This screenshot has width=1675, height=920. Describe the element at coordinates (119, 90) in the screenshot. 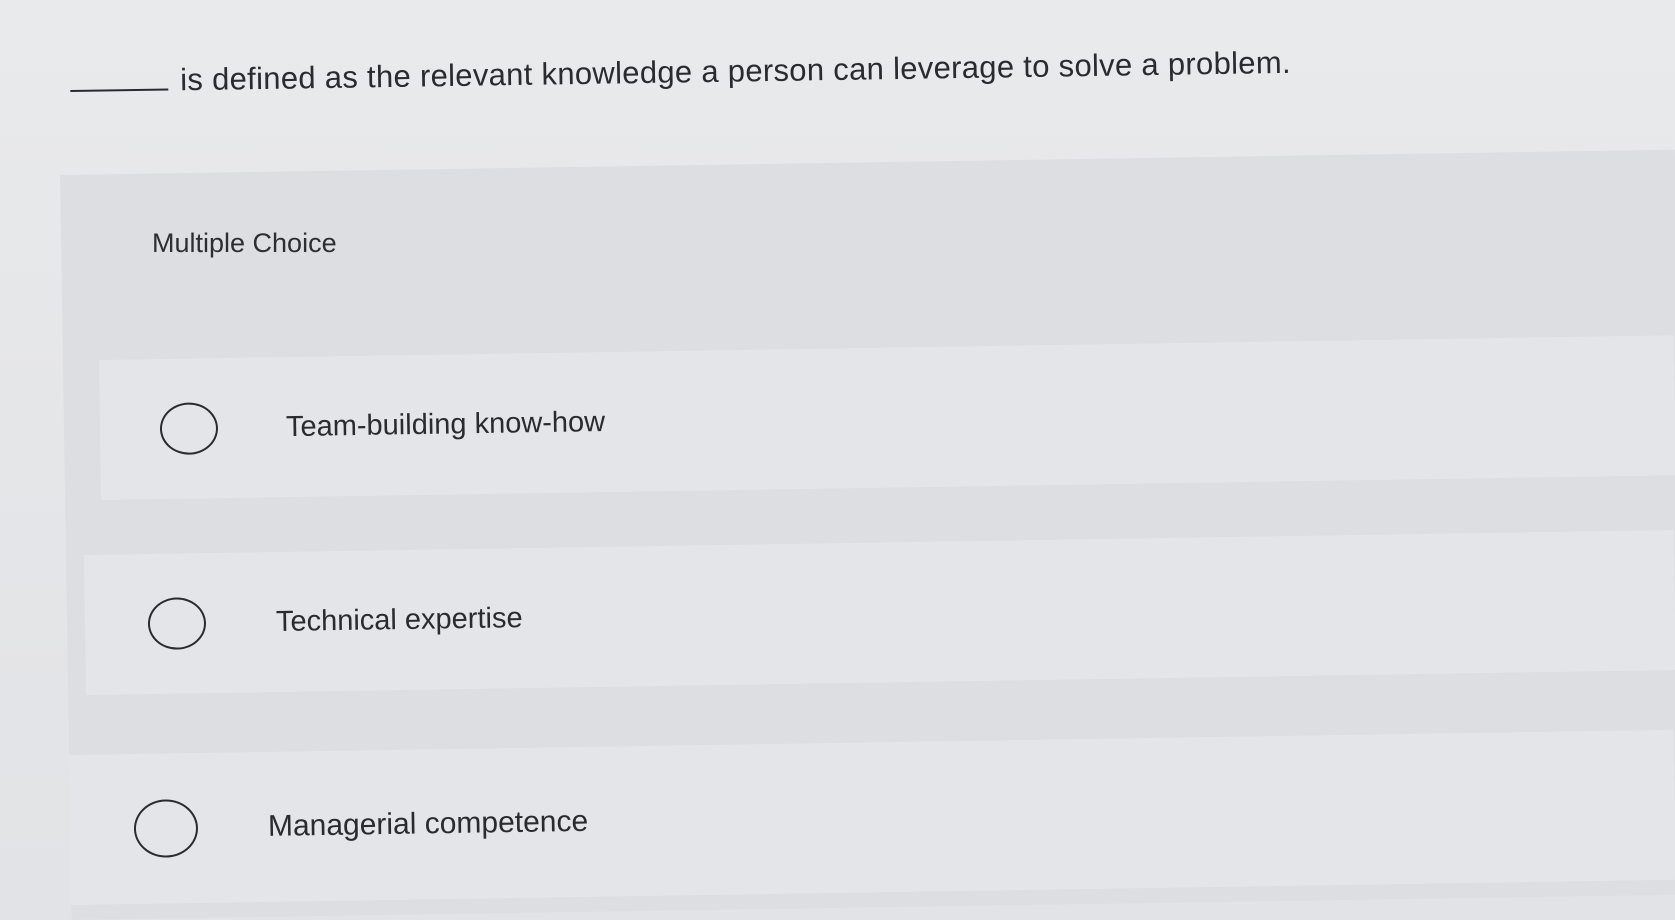

I see `fill-in-blank-line` at that location.